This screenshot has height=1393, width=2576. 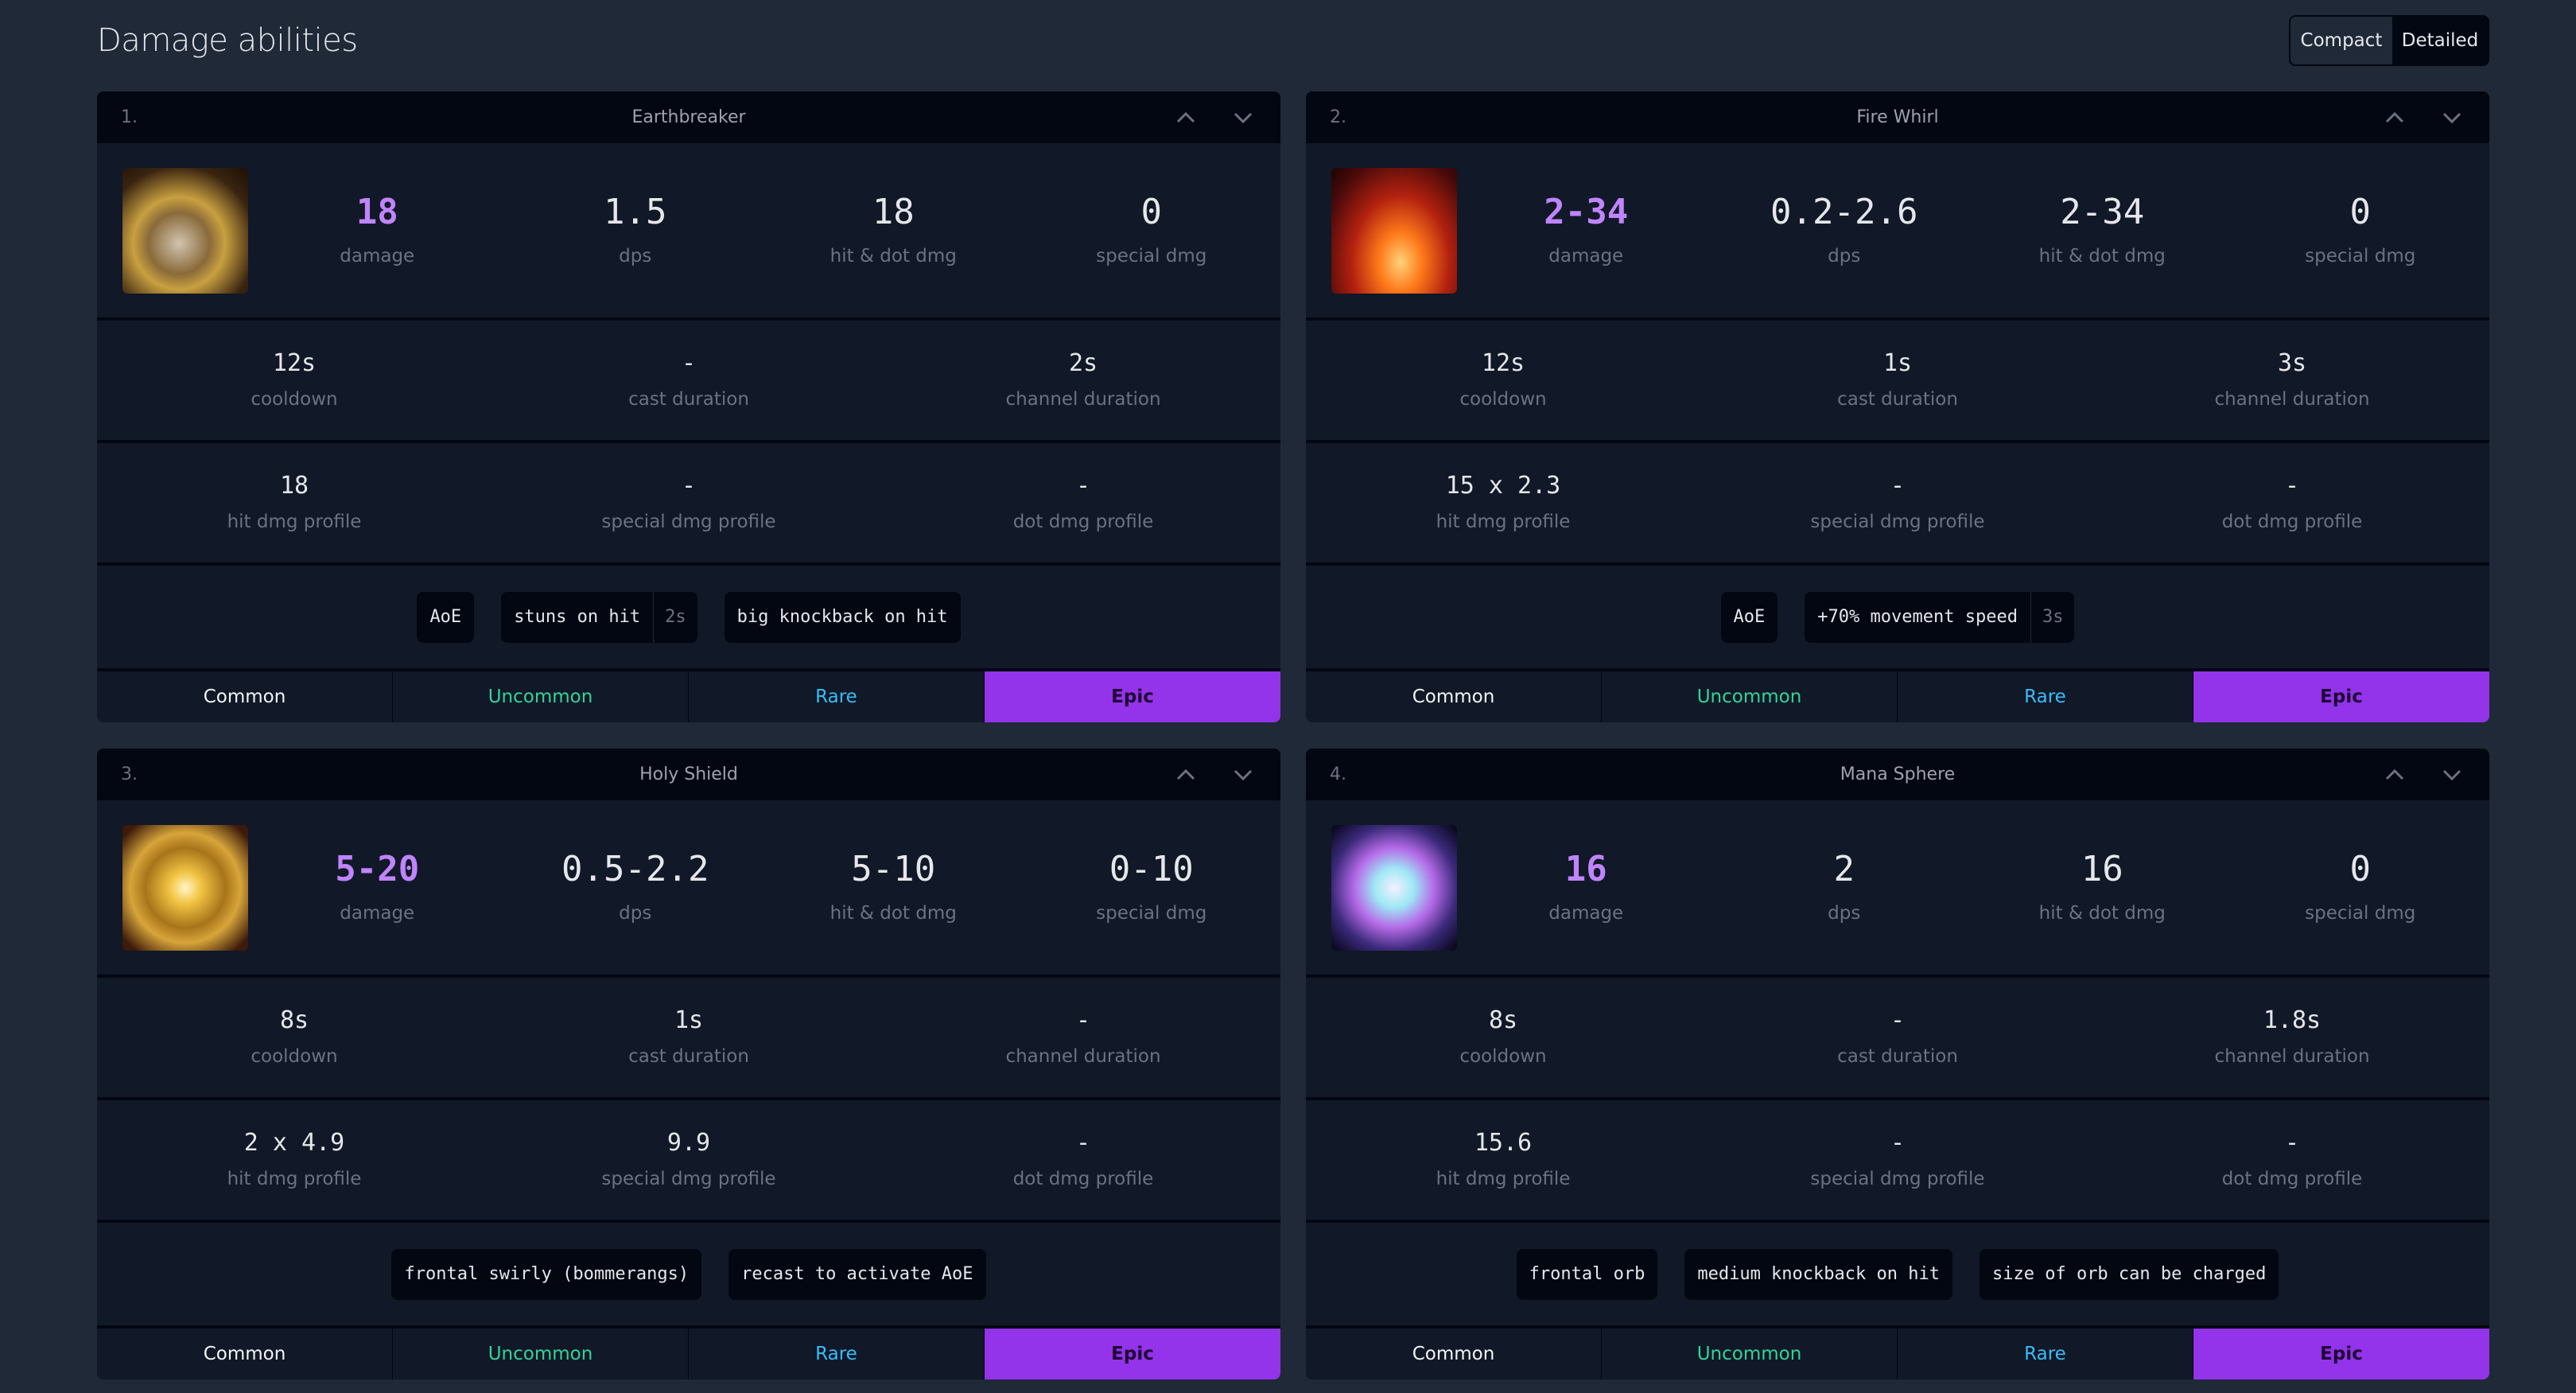 I want to click on stat-special: 0-10 special dmg, so click(x=1152, y=888).